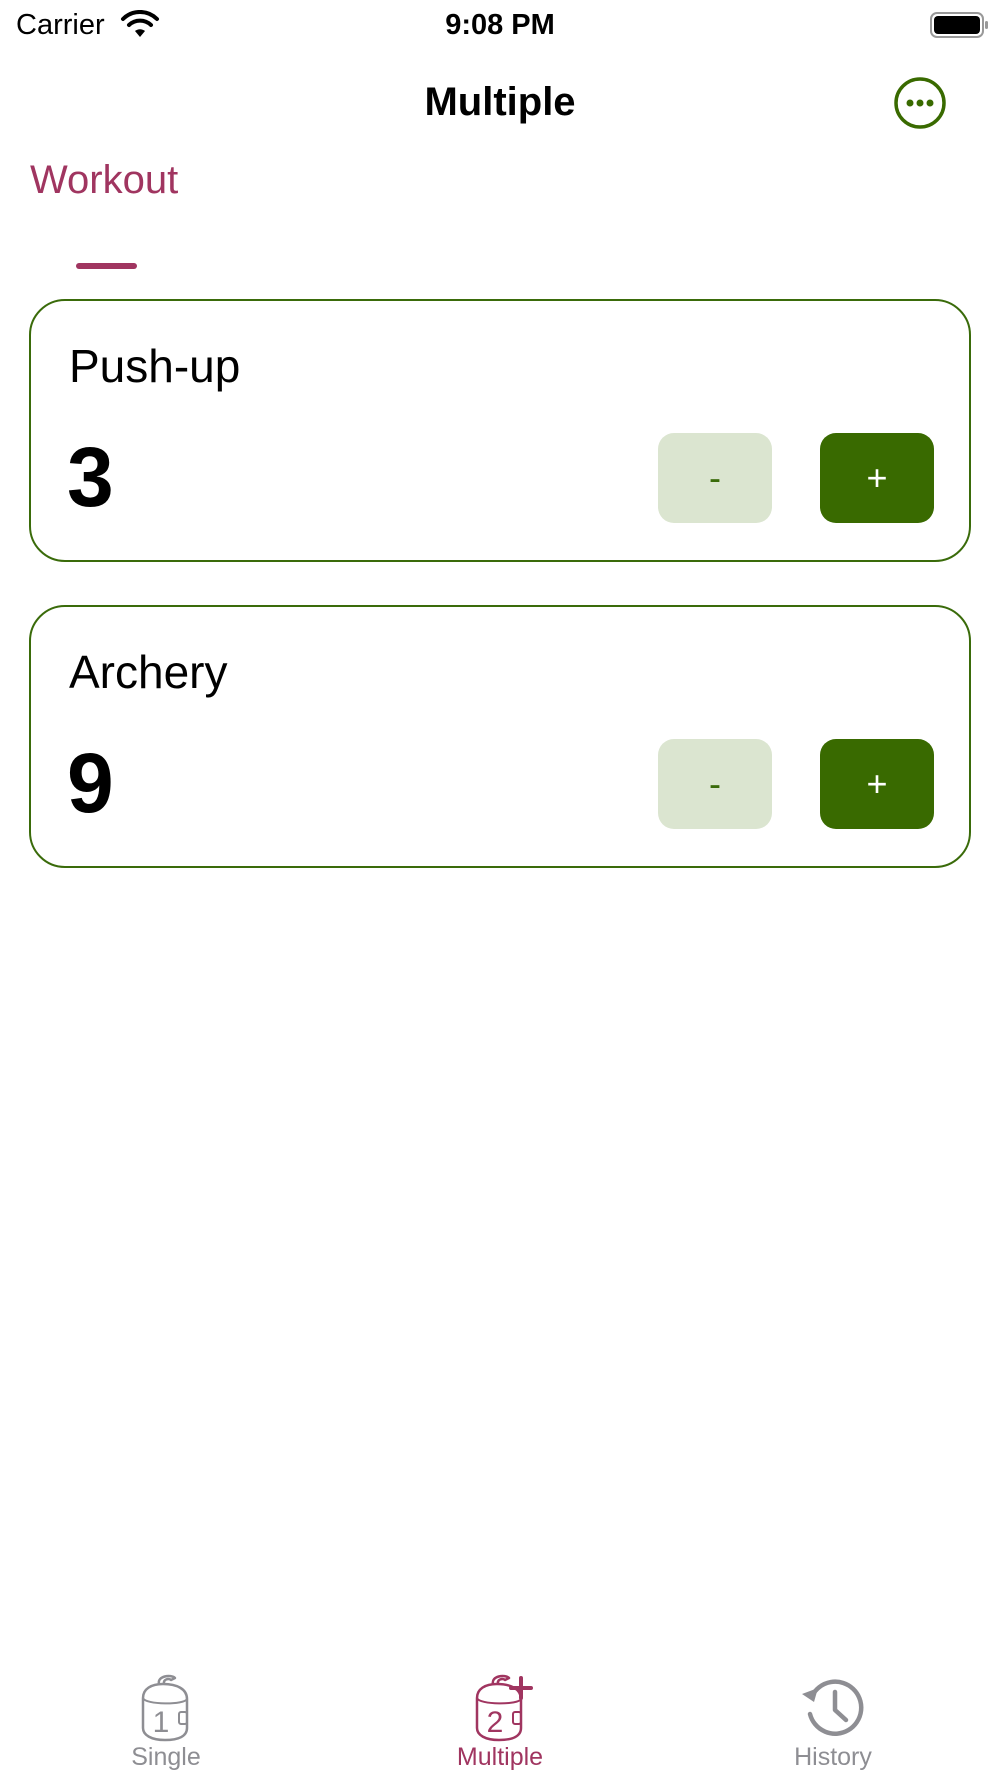 The width and height of the screenshot is (1000, 1778). Describe the element at coordinates (920, 103) in the screenshot. I see `more-options-icon` at that location.